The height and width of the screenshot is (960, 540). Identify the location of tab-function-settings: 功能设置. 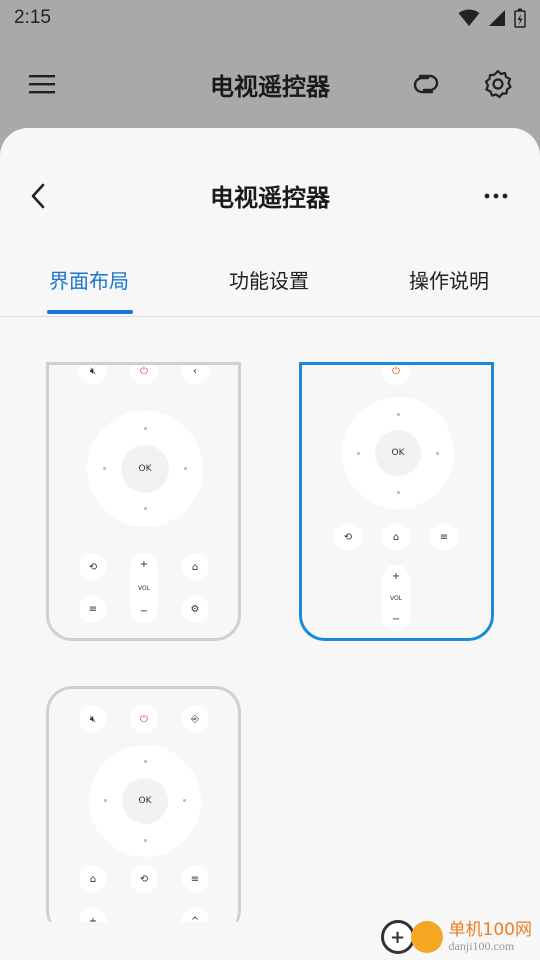
(269, 279).